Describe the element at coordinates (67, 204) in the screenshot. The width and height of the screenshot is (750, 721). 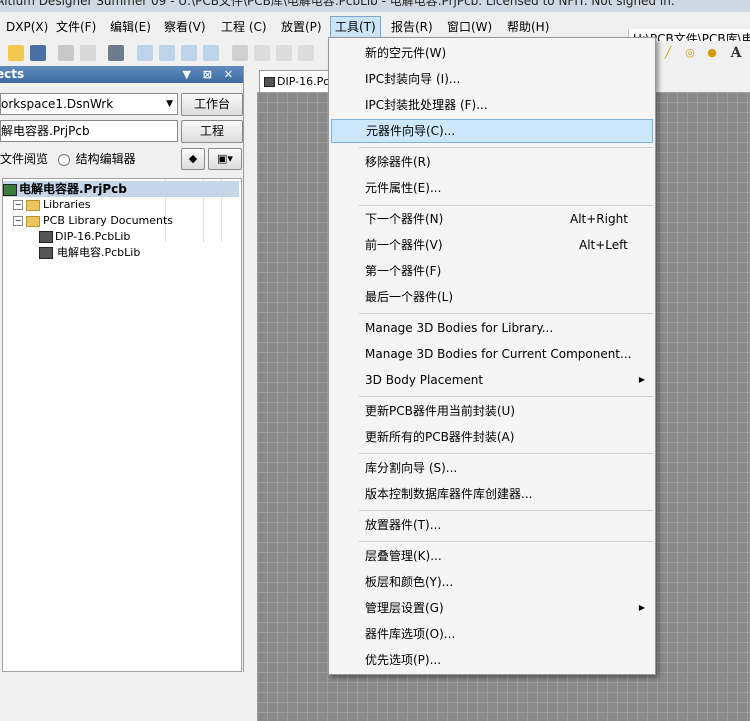
I see `tree-libraries-label: Libraries` at that location.